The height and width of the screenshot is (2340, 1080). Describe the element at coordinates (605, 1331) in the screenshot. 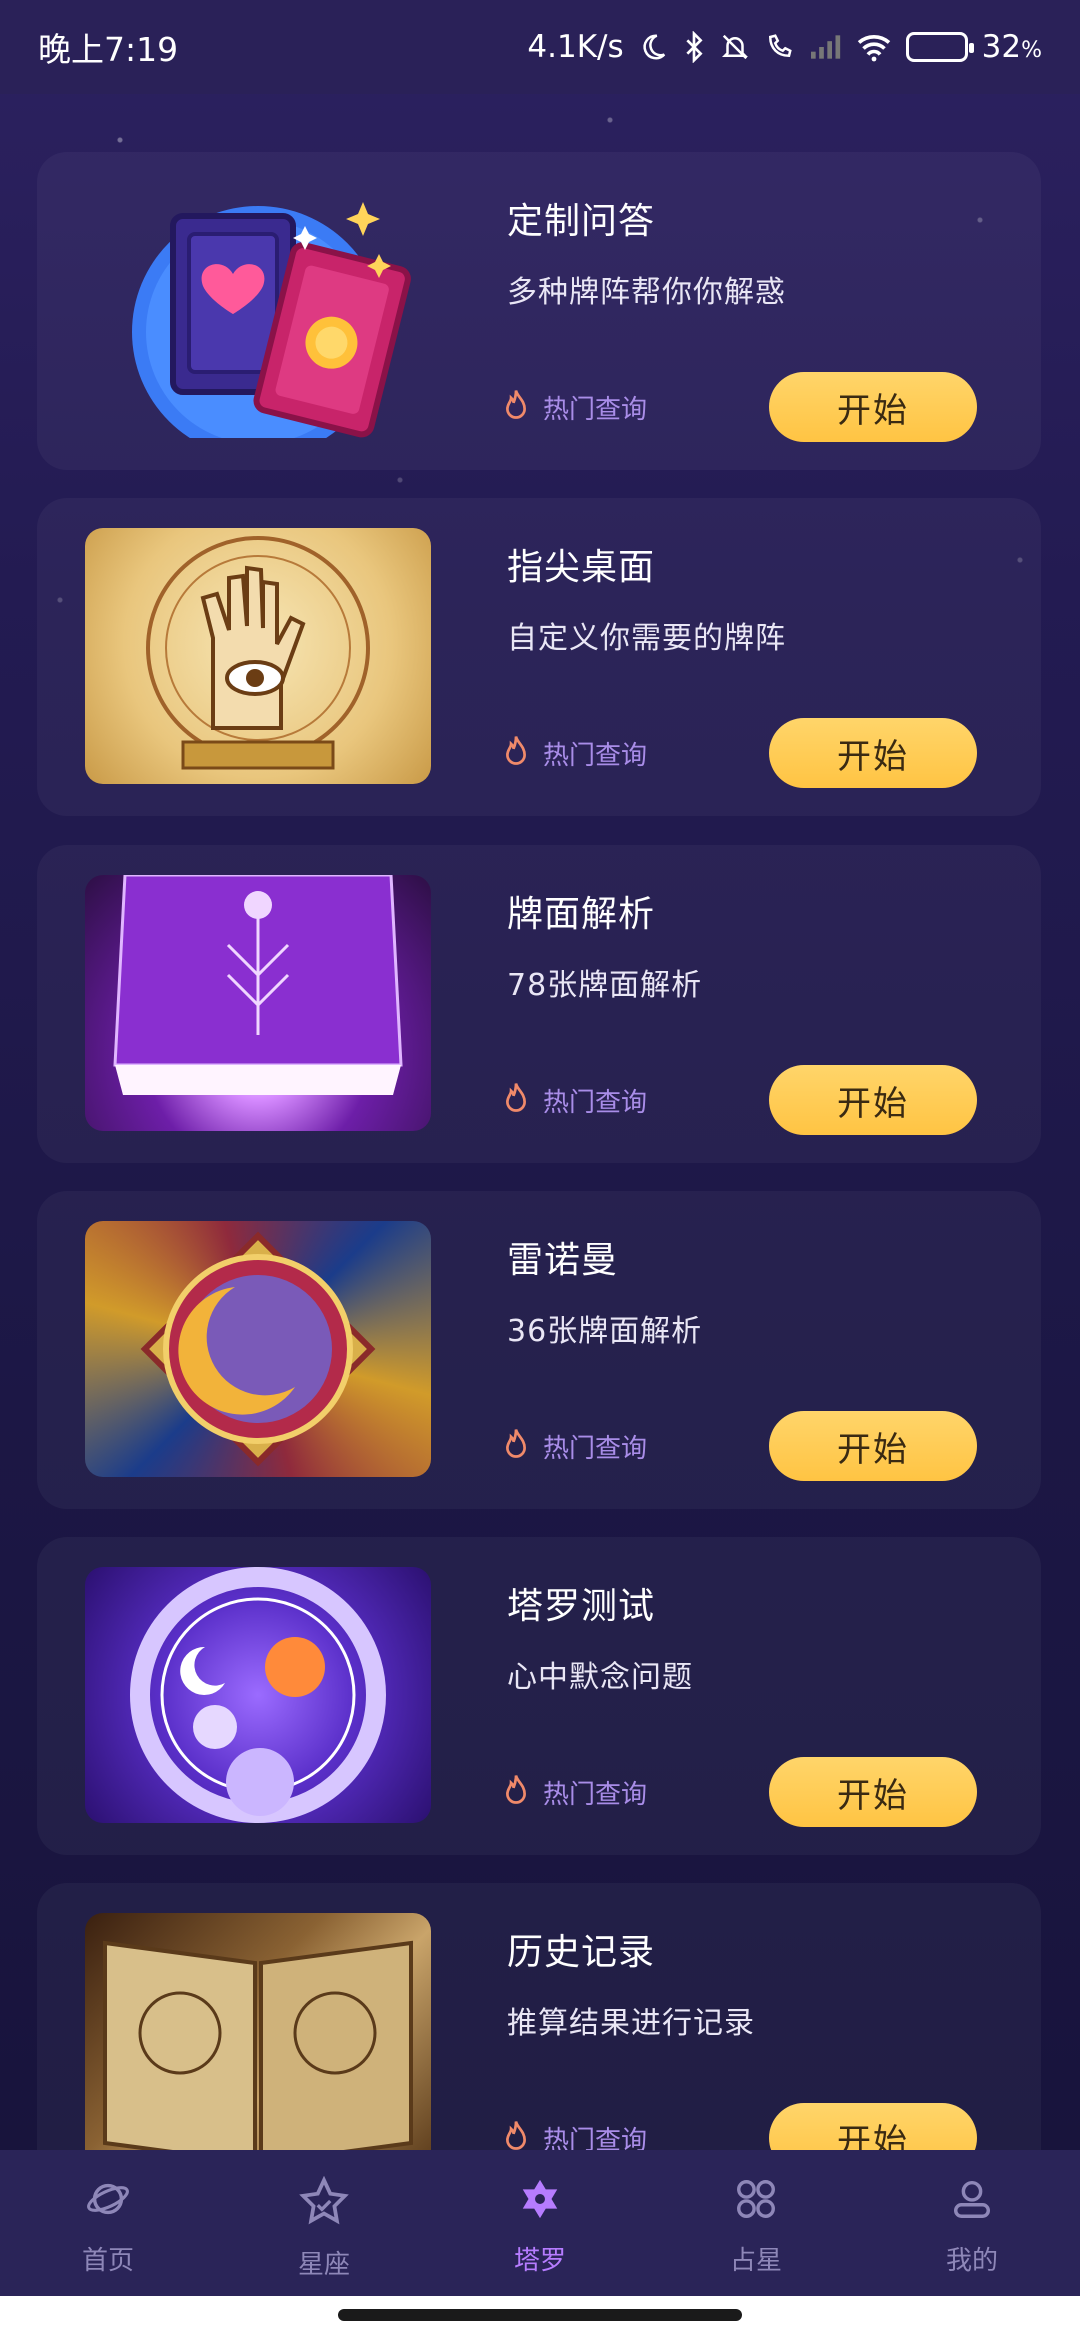

I see `card-subtitle: 36张牌面解析` at that location.